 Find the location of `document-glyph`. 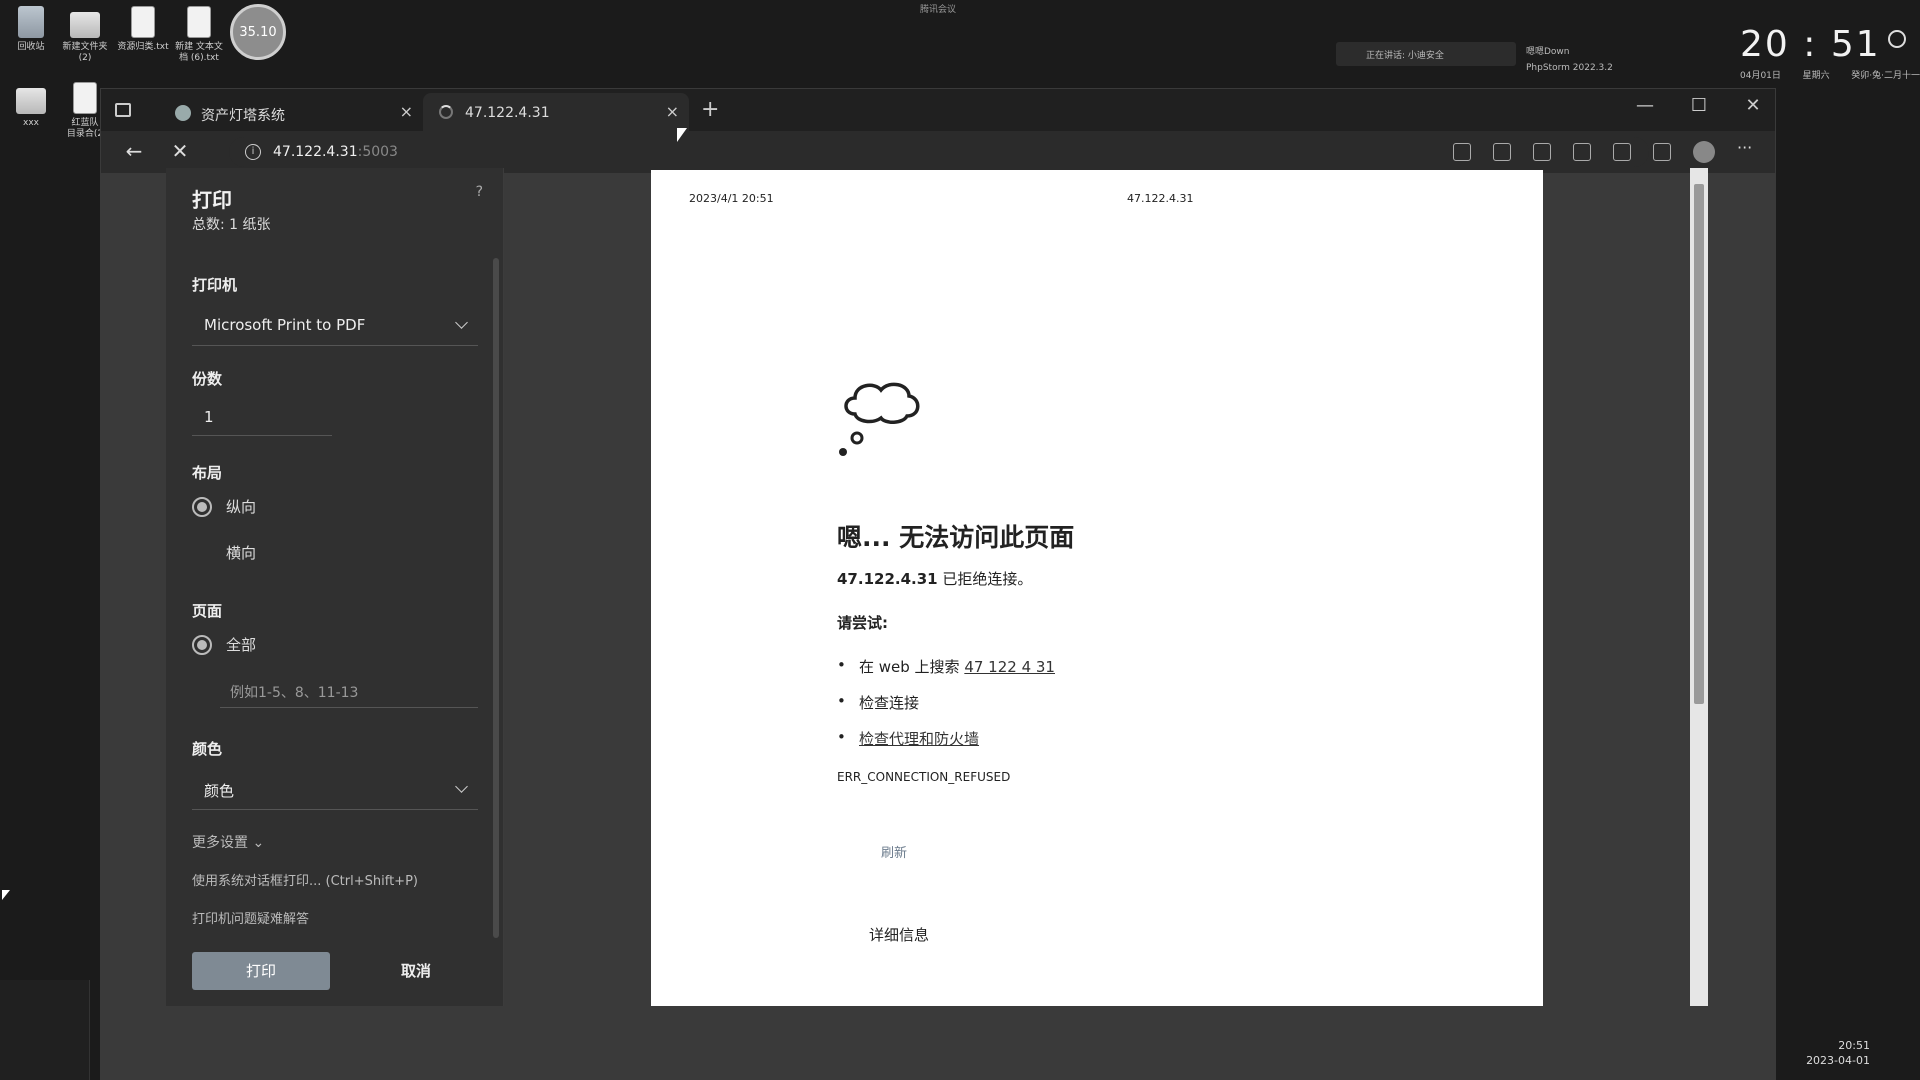

document-glyph is located at coordinates (85, 98).